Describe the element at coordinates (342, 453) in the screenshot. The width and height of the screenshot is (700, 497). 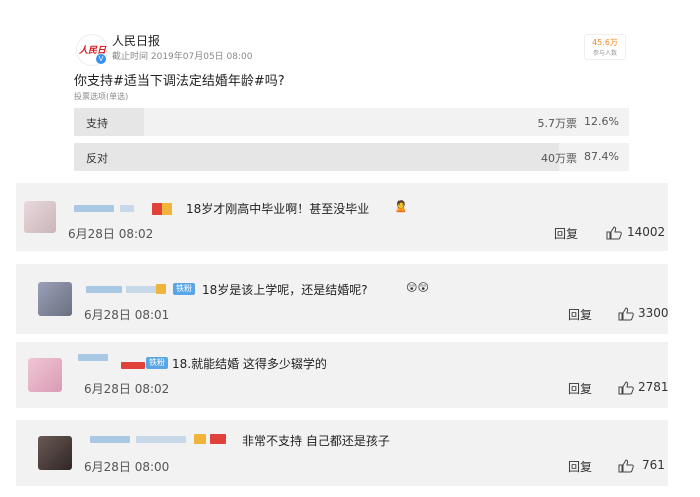
I see `comment-item: 非常不支持 自己都还是孩子 6月28日 08:00 回复 761` at that location.